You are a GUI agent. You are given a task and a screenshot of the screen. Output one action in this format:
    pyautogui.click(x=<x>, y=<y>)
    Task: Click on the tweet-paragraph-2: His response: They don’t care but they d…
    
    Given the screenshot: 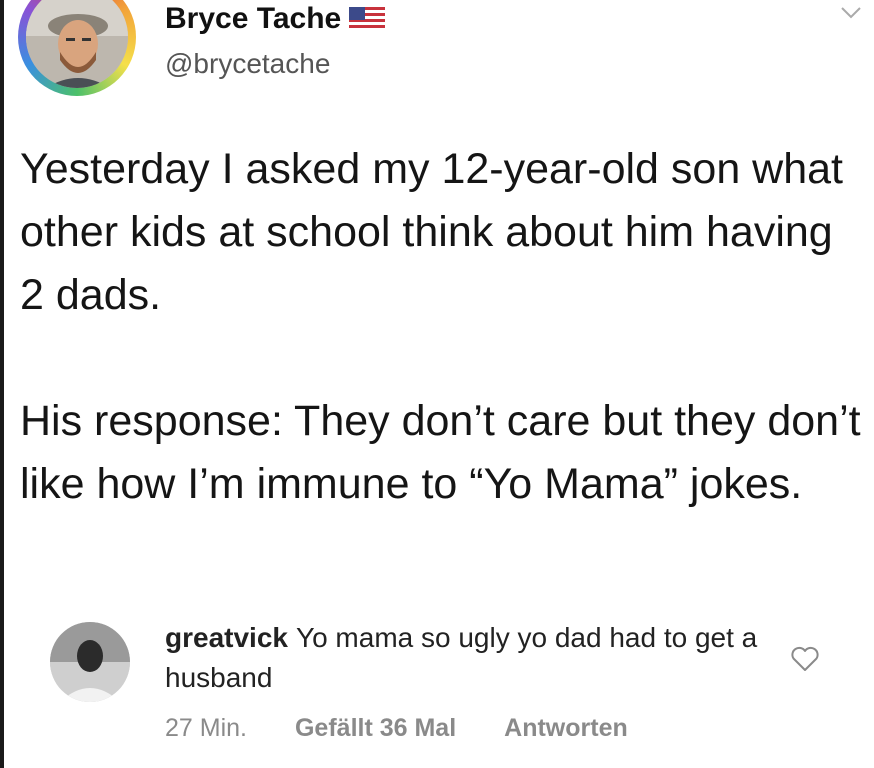 What is the action you would take?
    pyautogui.click(x=440, y=452)
    